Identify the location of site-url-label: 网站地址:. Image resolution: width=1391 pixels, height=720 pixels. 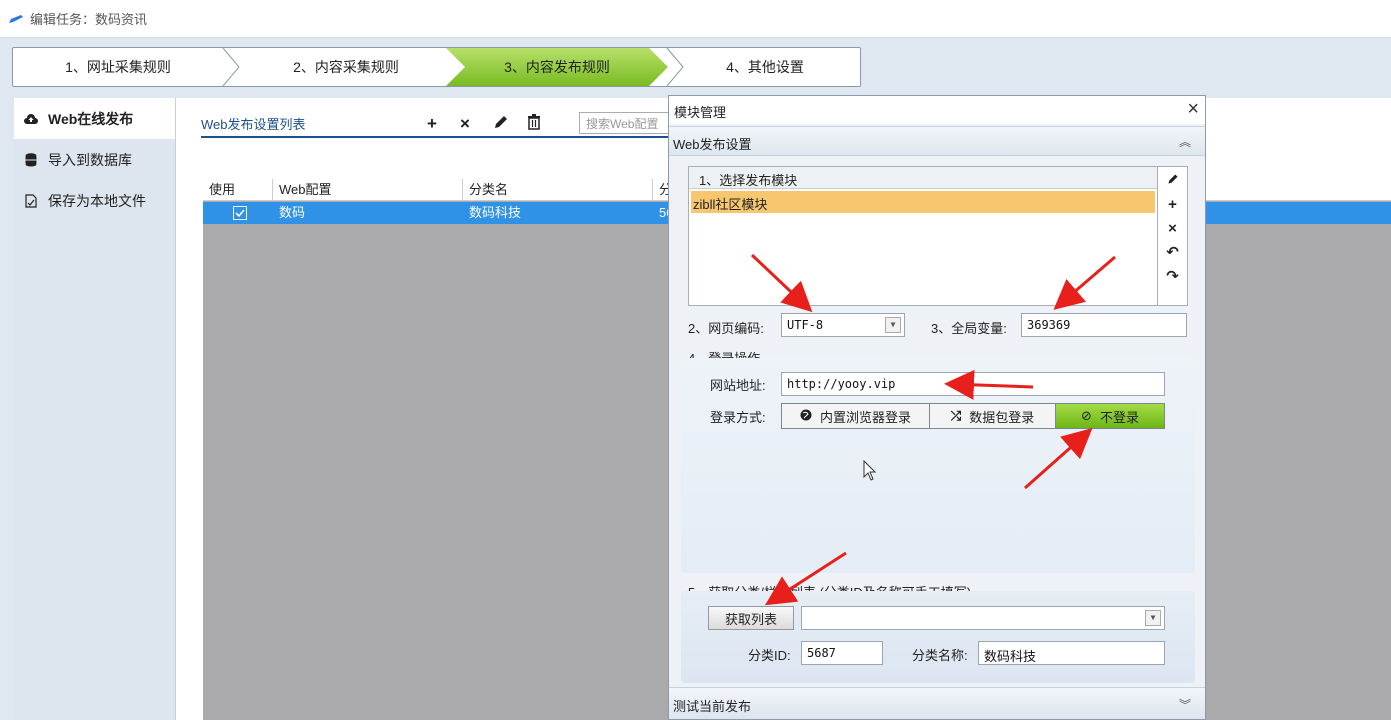
(738, 385).